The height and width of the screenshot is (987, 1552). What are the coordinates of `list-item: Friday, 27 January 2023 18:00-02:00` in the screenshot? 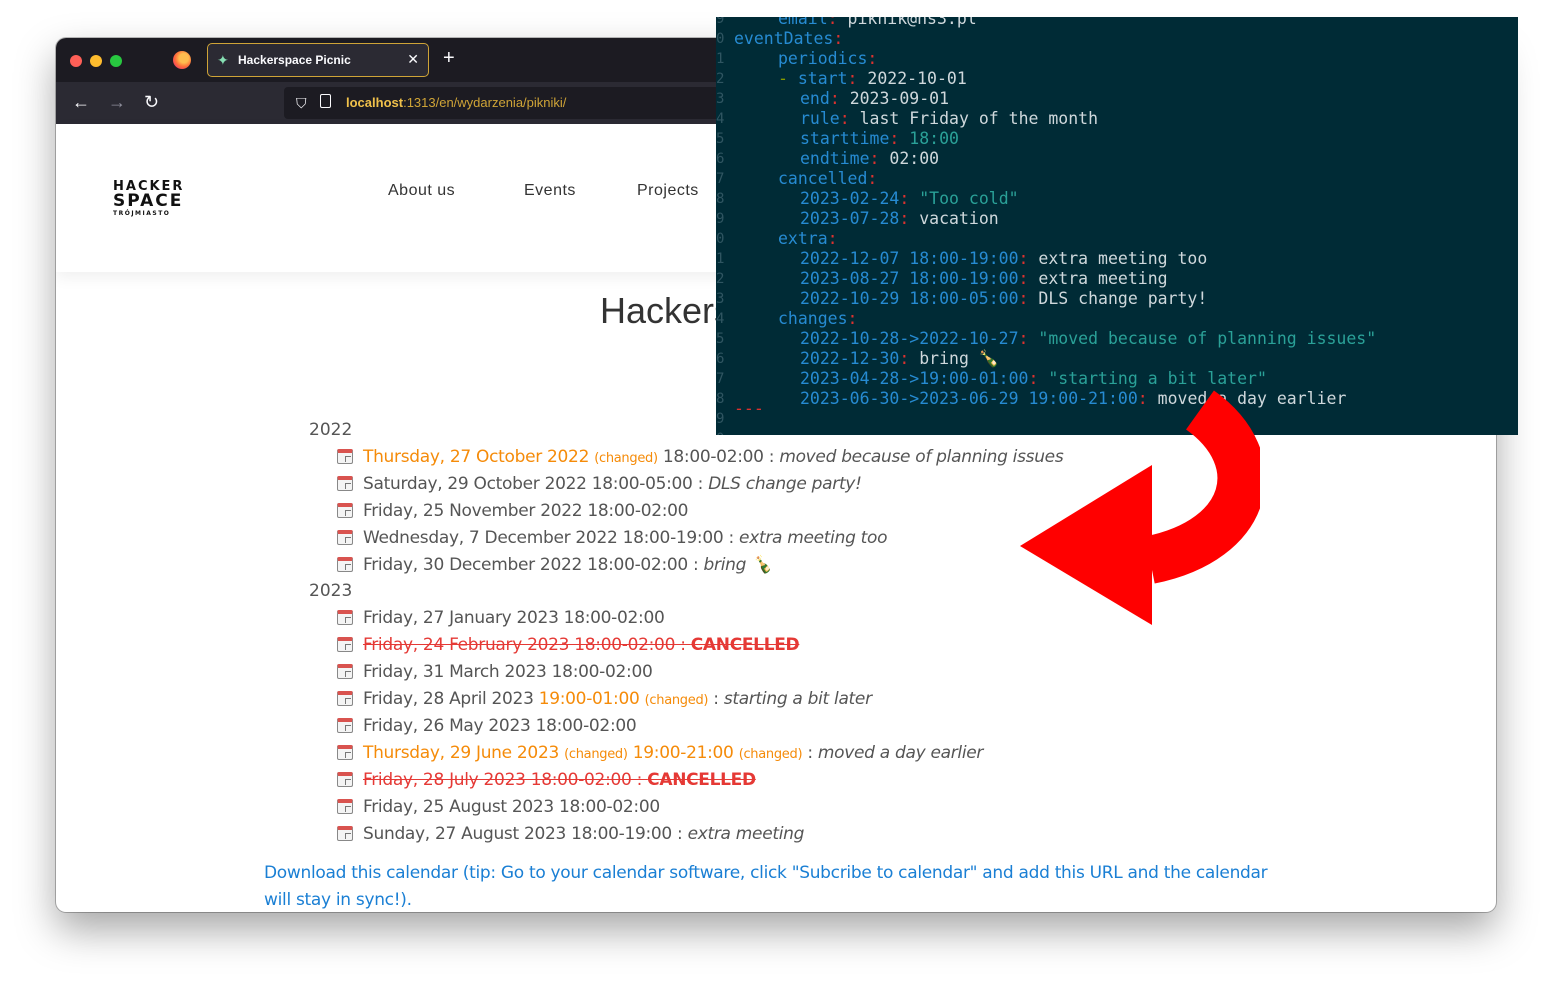 It's located at (501, 618).